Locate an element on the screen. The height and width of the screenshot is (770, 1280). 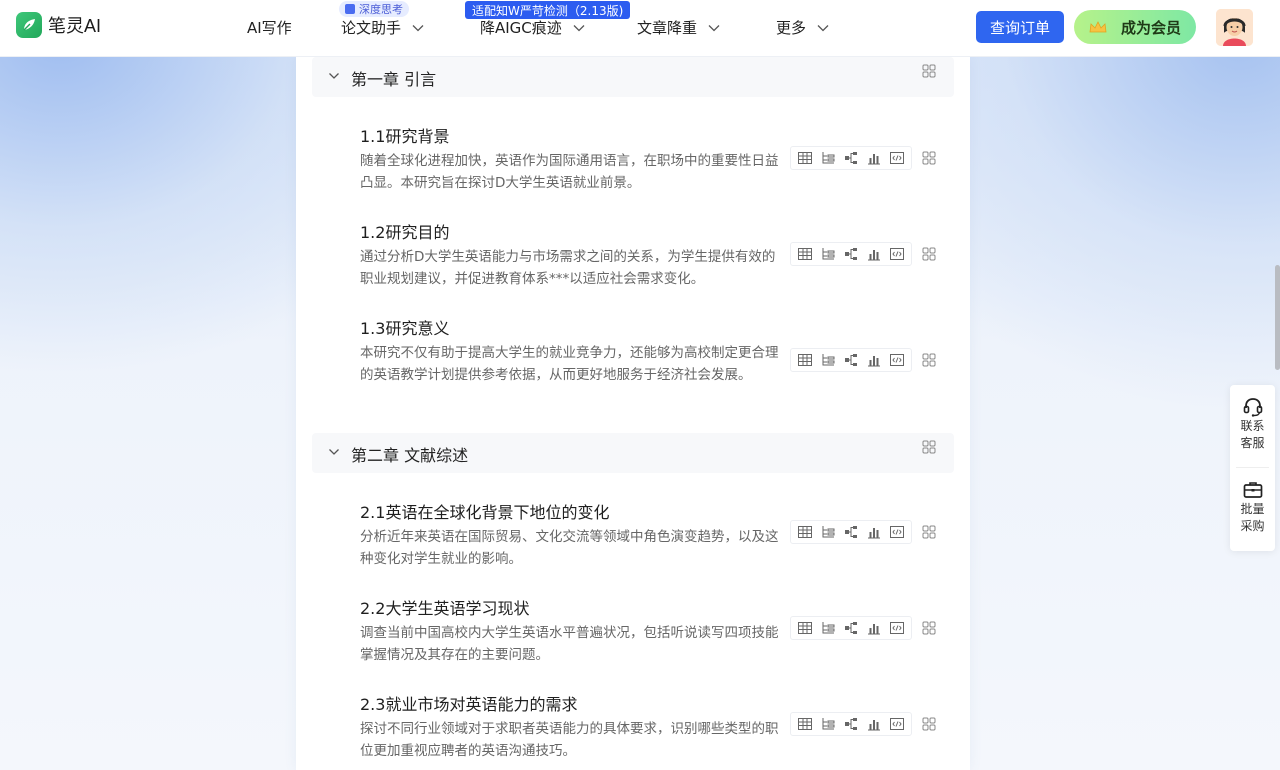
section-title: 2.2大学生英语学习现状 is located at coordinates (445, 608).